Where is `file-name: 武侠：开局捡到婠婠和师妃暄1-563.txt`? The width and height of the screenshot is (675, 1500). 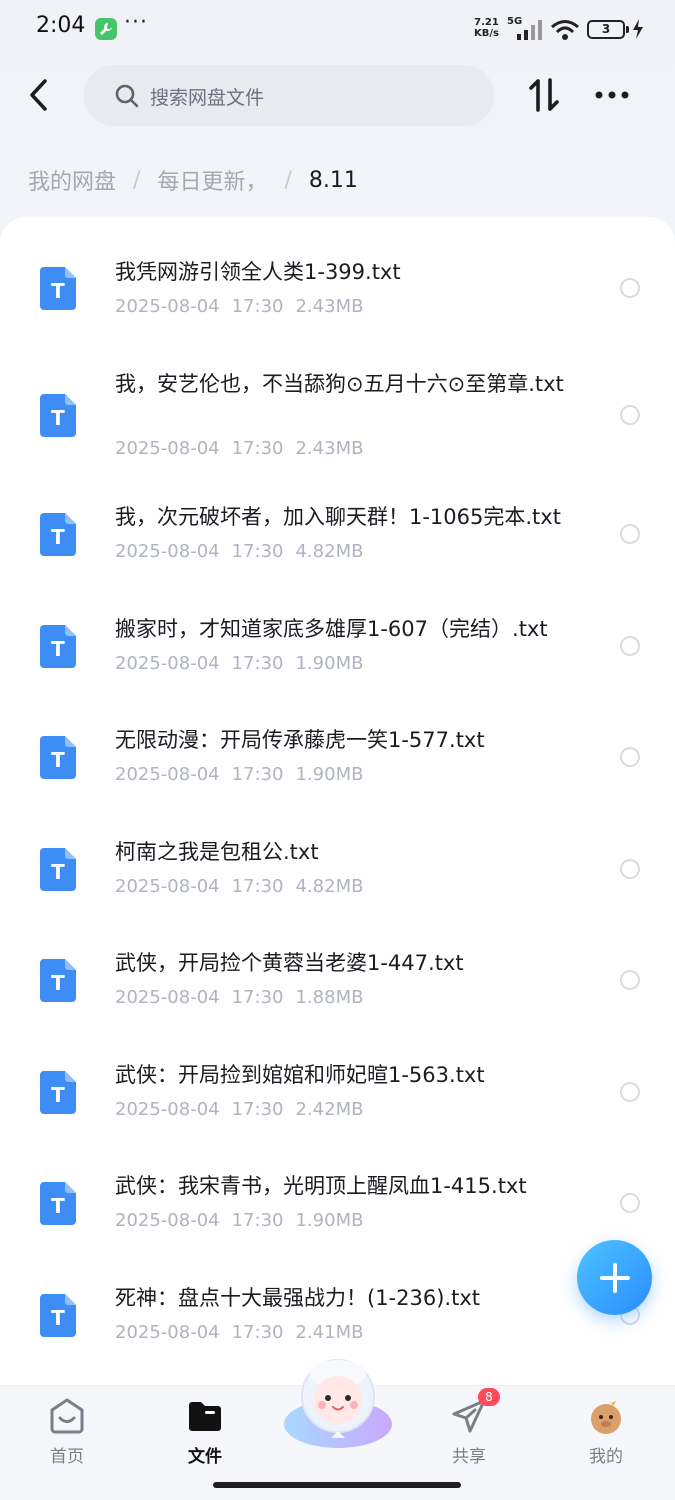 file-name: 武侠：开局捡到婠婠和师妃暄1-563.txt is located at coordinates (300, 1075).